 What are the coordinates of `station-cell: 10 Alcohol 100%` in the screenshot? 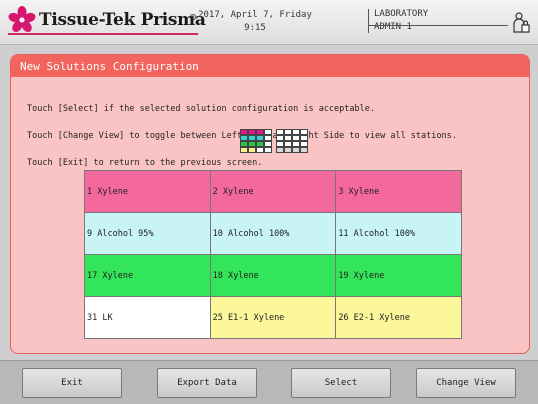 It's located at (273, 233).